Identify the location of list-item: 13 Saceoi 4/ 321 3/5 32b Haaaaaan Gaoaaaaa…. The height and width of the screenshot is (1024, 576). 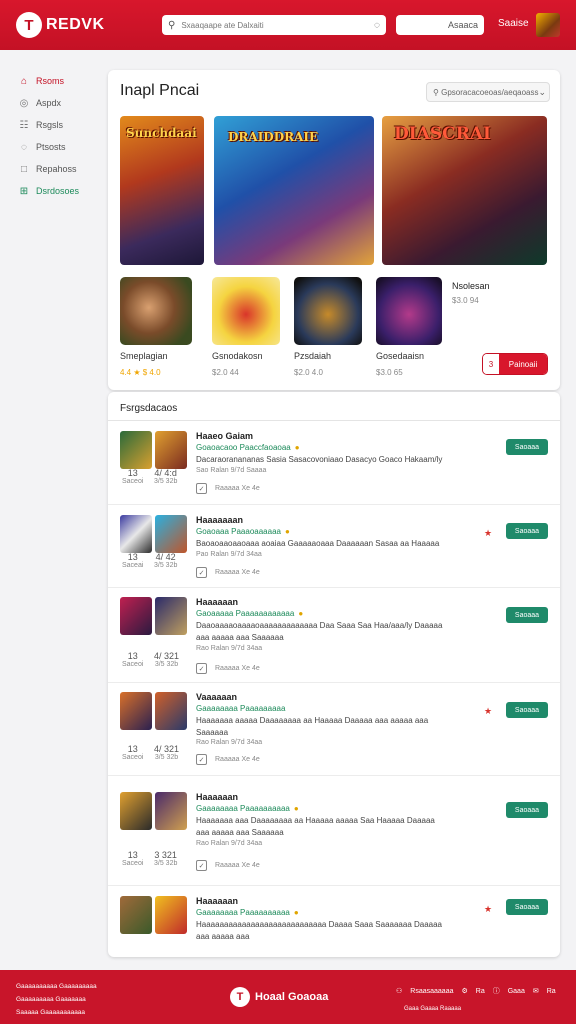
(334, 638).